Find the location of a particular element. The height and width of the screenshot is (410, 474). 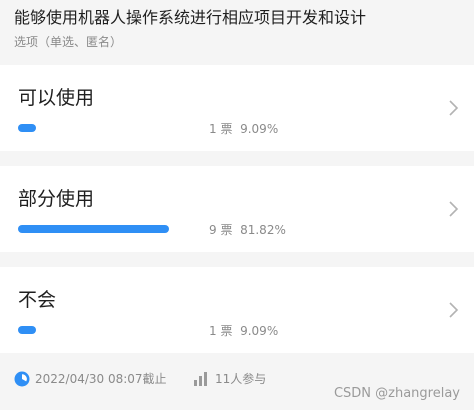

deadline-info: 2022/04/30 08:07截止 is located at coordinates (90, 378).